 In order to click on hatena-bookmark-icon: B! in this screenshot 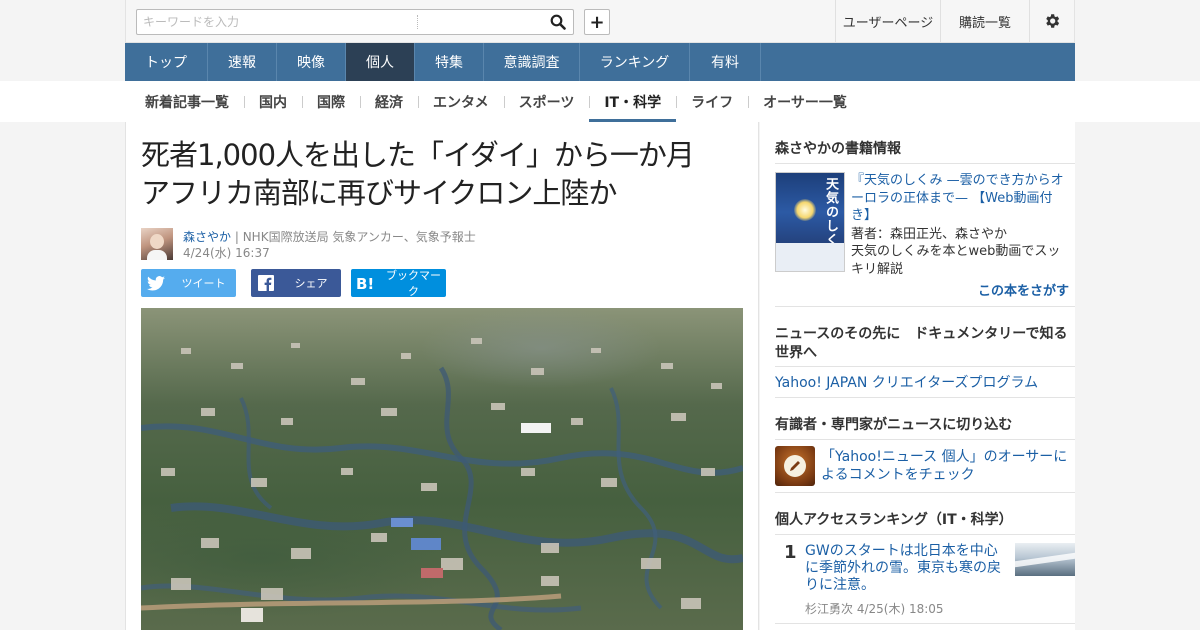, I will do `click(366, 283)`.